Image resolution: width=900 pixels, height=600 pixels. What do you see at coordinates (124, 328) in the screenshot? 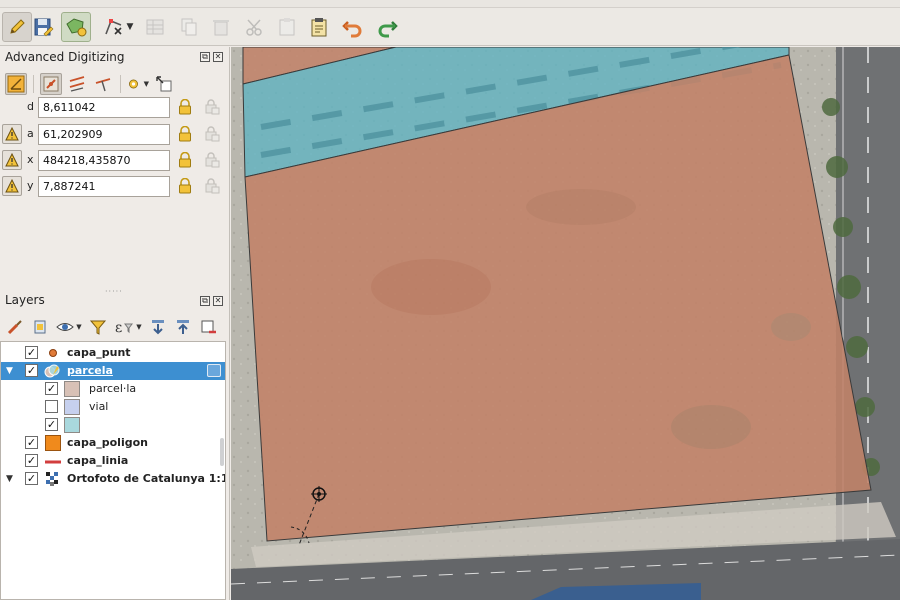
I see `expression-filter-icon: ε` at bounding box center [124, 328].